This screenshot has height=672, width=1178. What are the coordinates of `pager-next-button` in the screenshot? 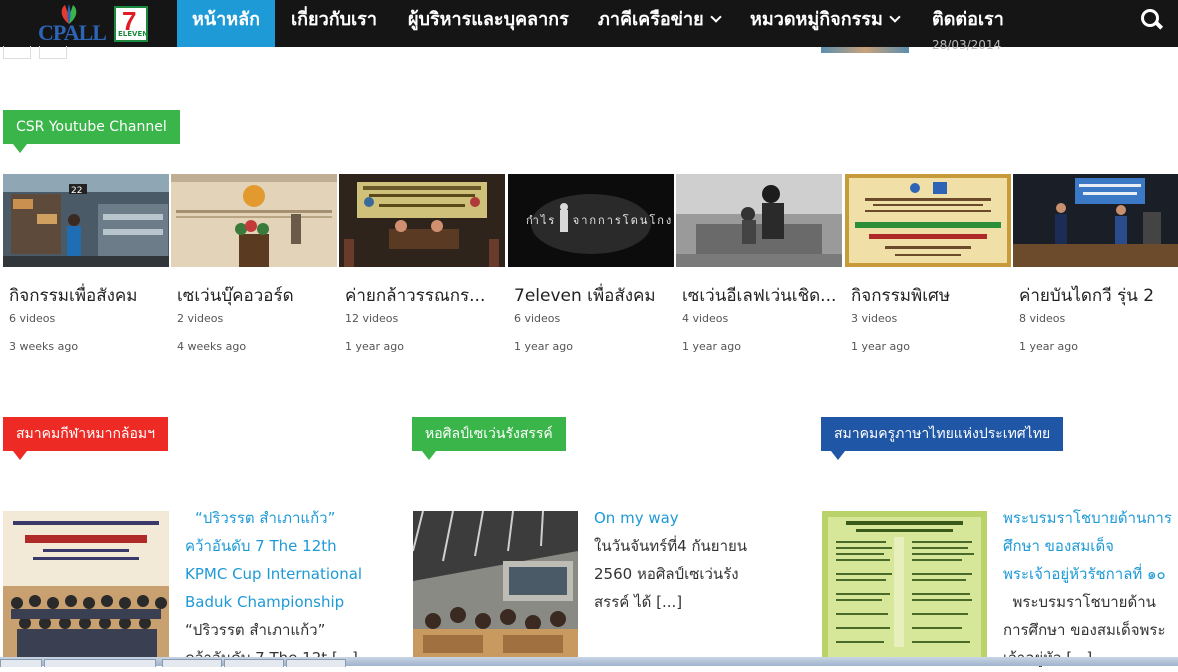 It's located at (53, 52).